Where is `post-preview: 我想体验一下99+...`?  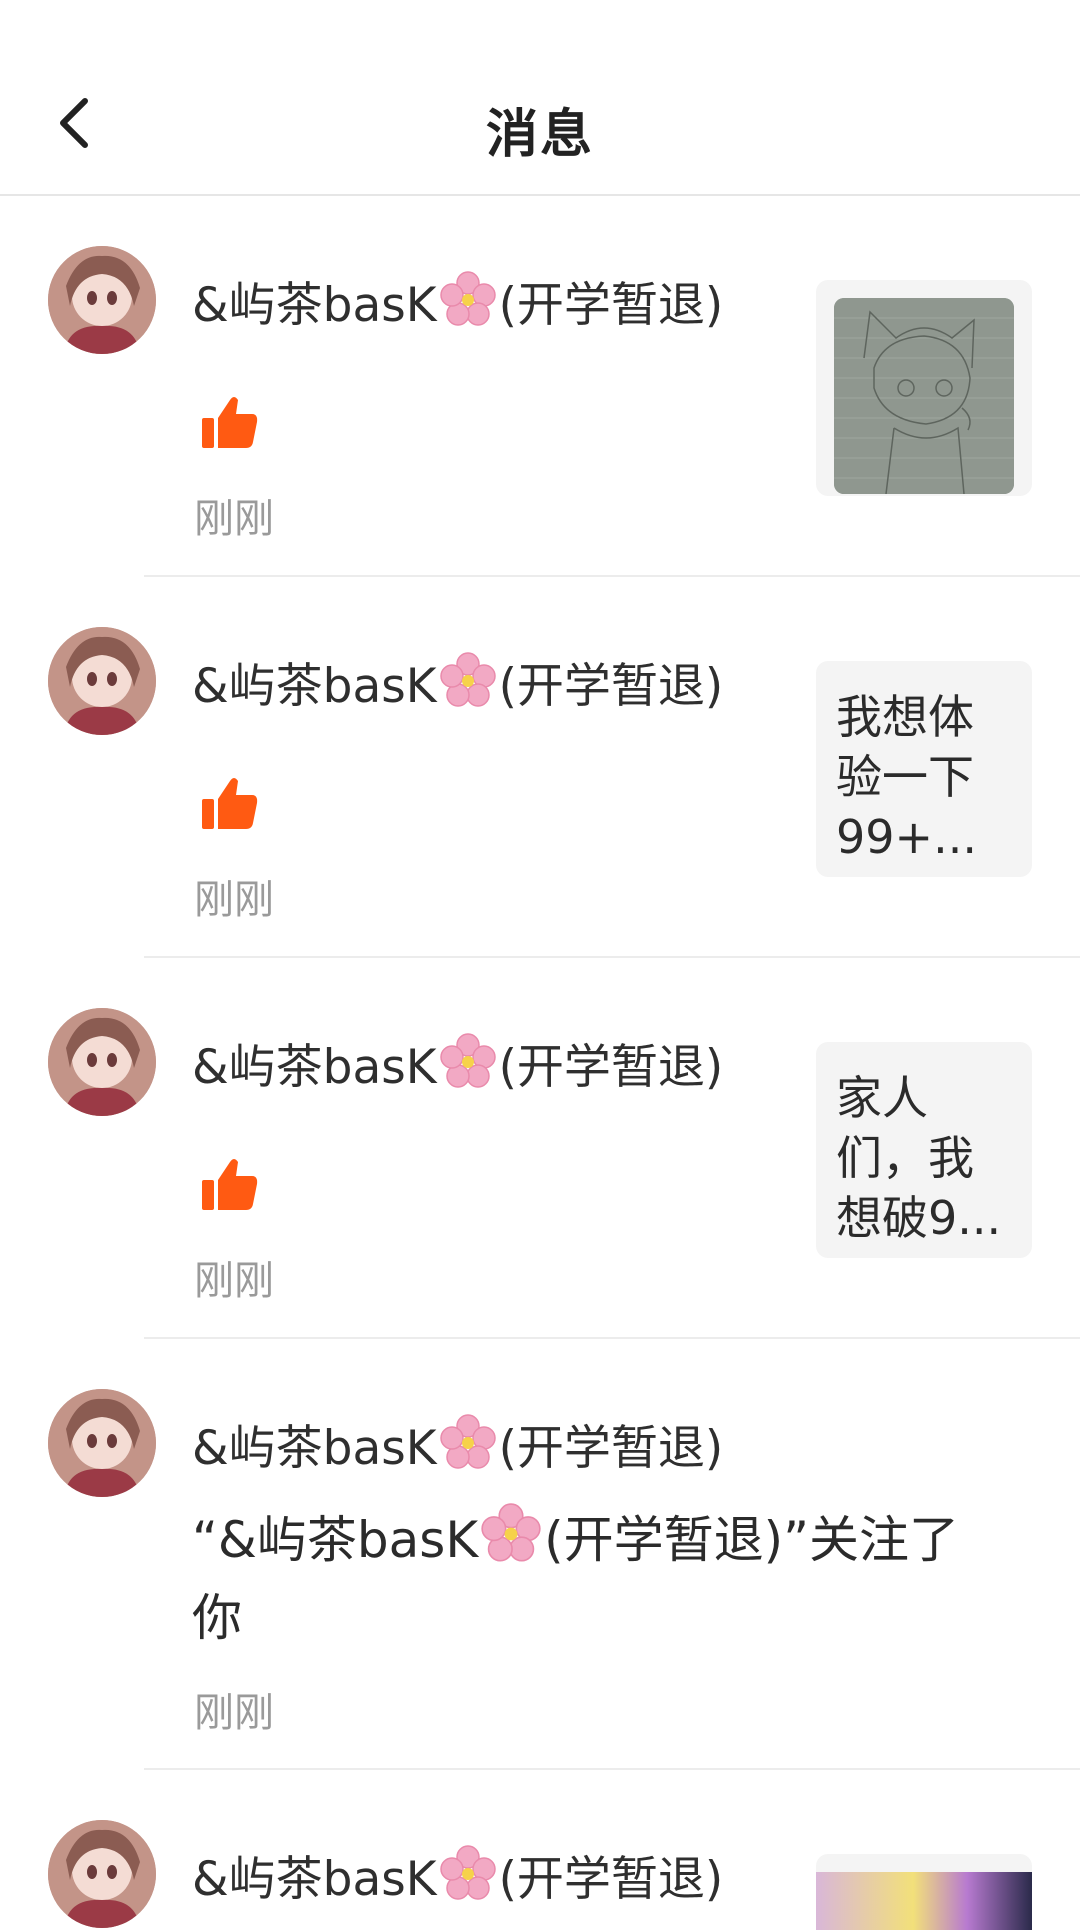 post-preview: 我想体验一下99+... is located at coordinates (924, 769).